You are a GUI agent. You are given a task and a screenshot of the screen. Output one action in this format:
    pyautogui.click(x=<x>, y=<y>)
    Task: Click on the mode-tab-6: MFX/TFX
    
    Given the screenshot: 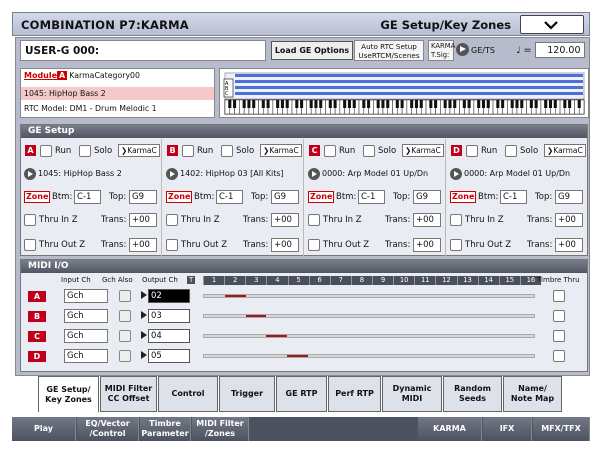 What is the action you would take?
    pyautogui.click(x=561, y=429)
    